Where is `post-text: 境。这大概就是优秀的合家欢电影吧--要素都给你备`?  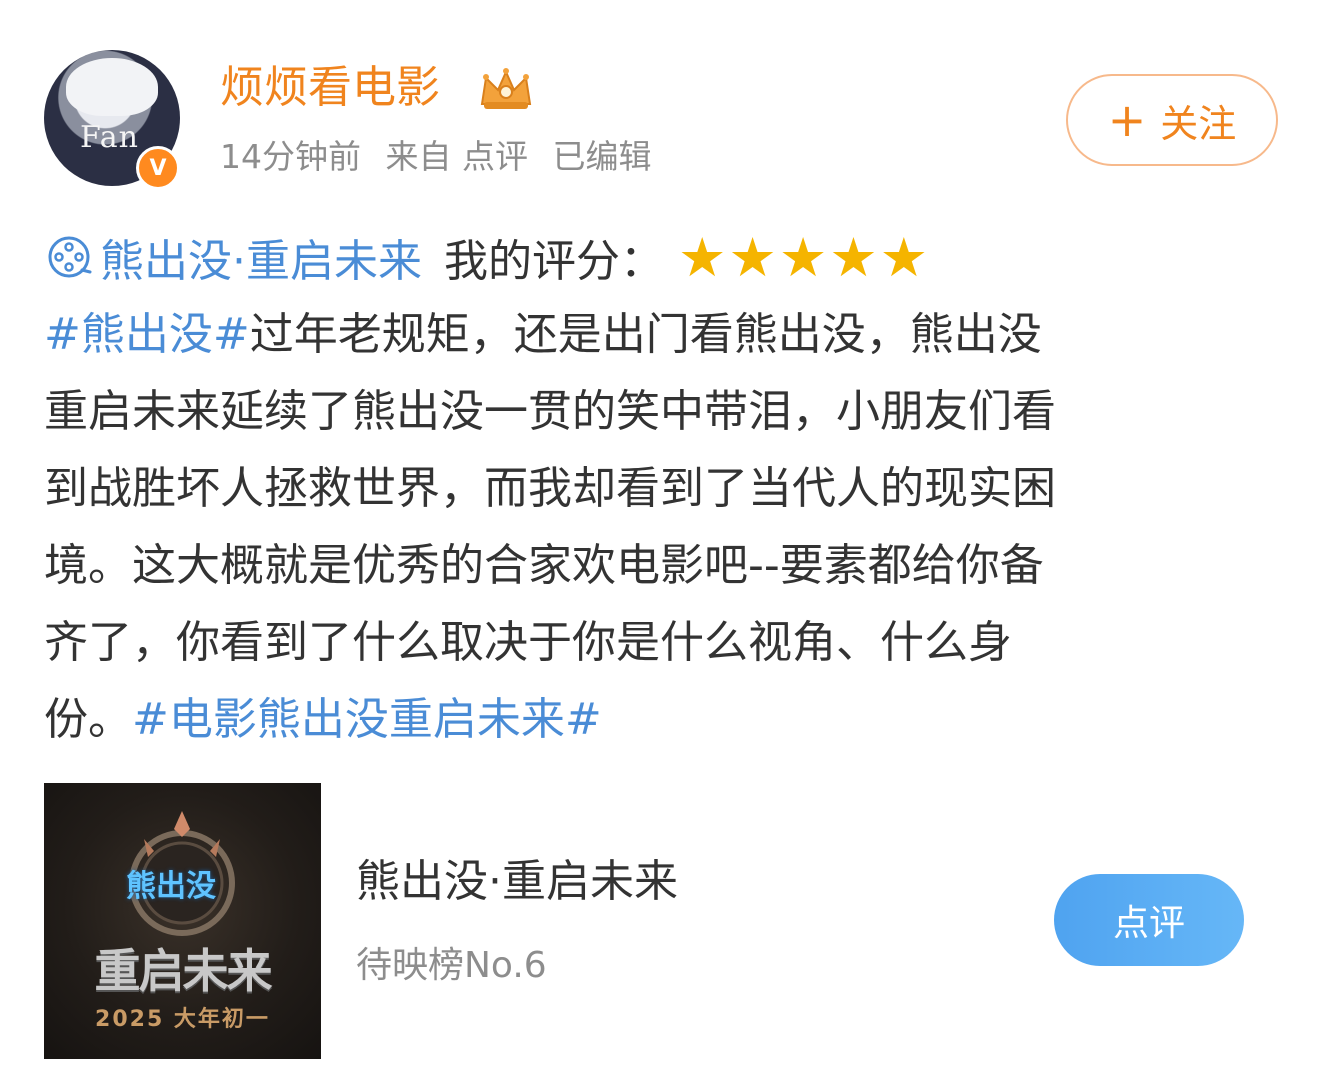 post-text: 境。这大概就是优秀的合家欢电影吧--要素都给你备 is located at coordinates (544, 565).